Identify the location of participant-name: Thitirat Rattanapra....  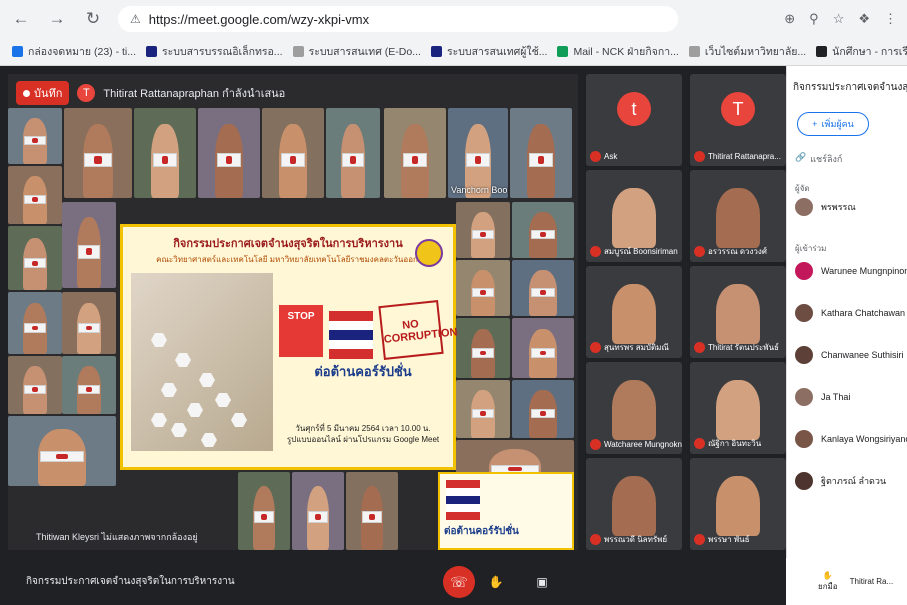
(744, 156).